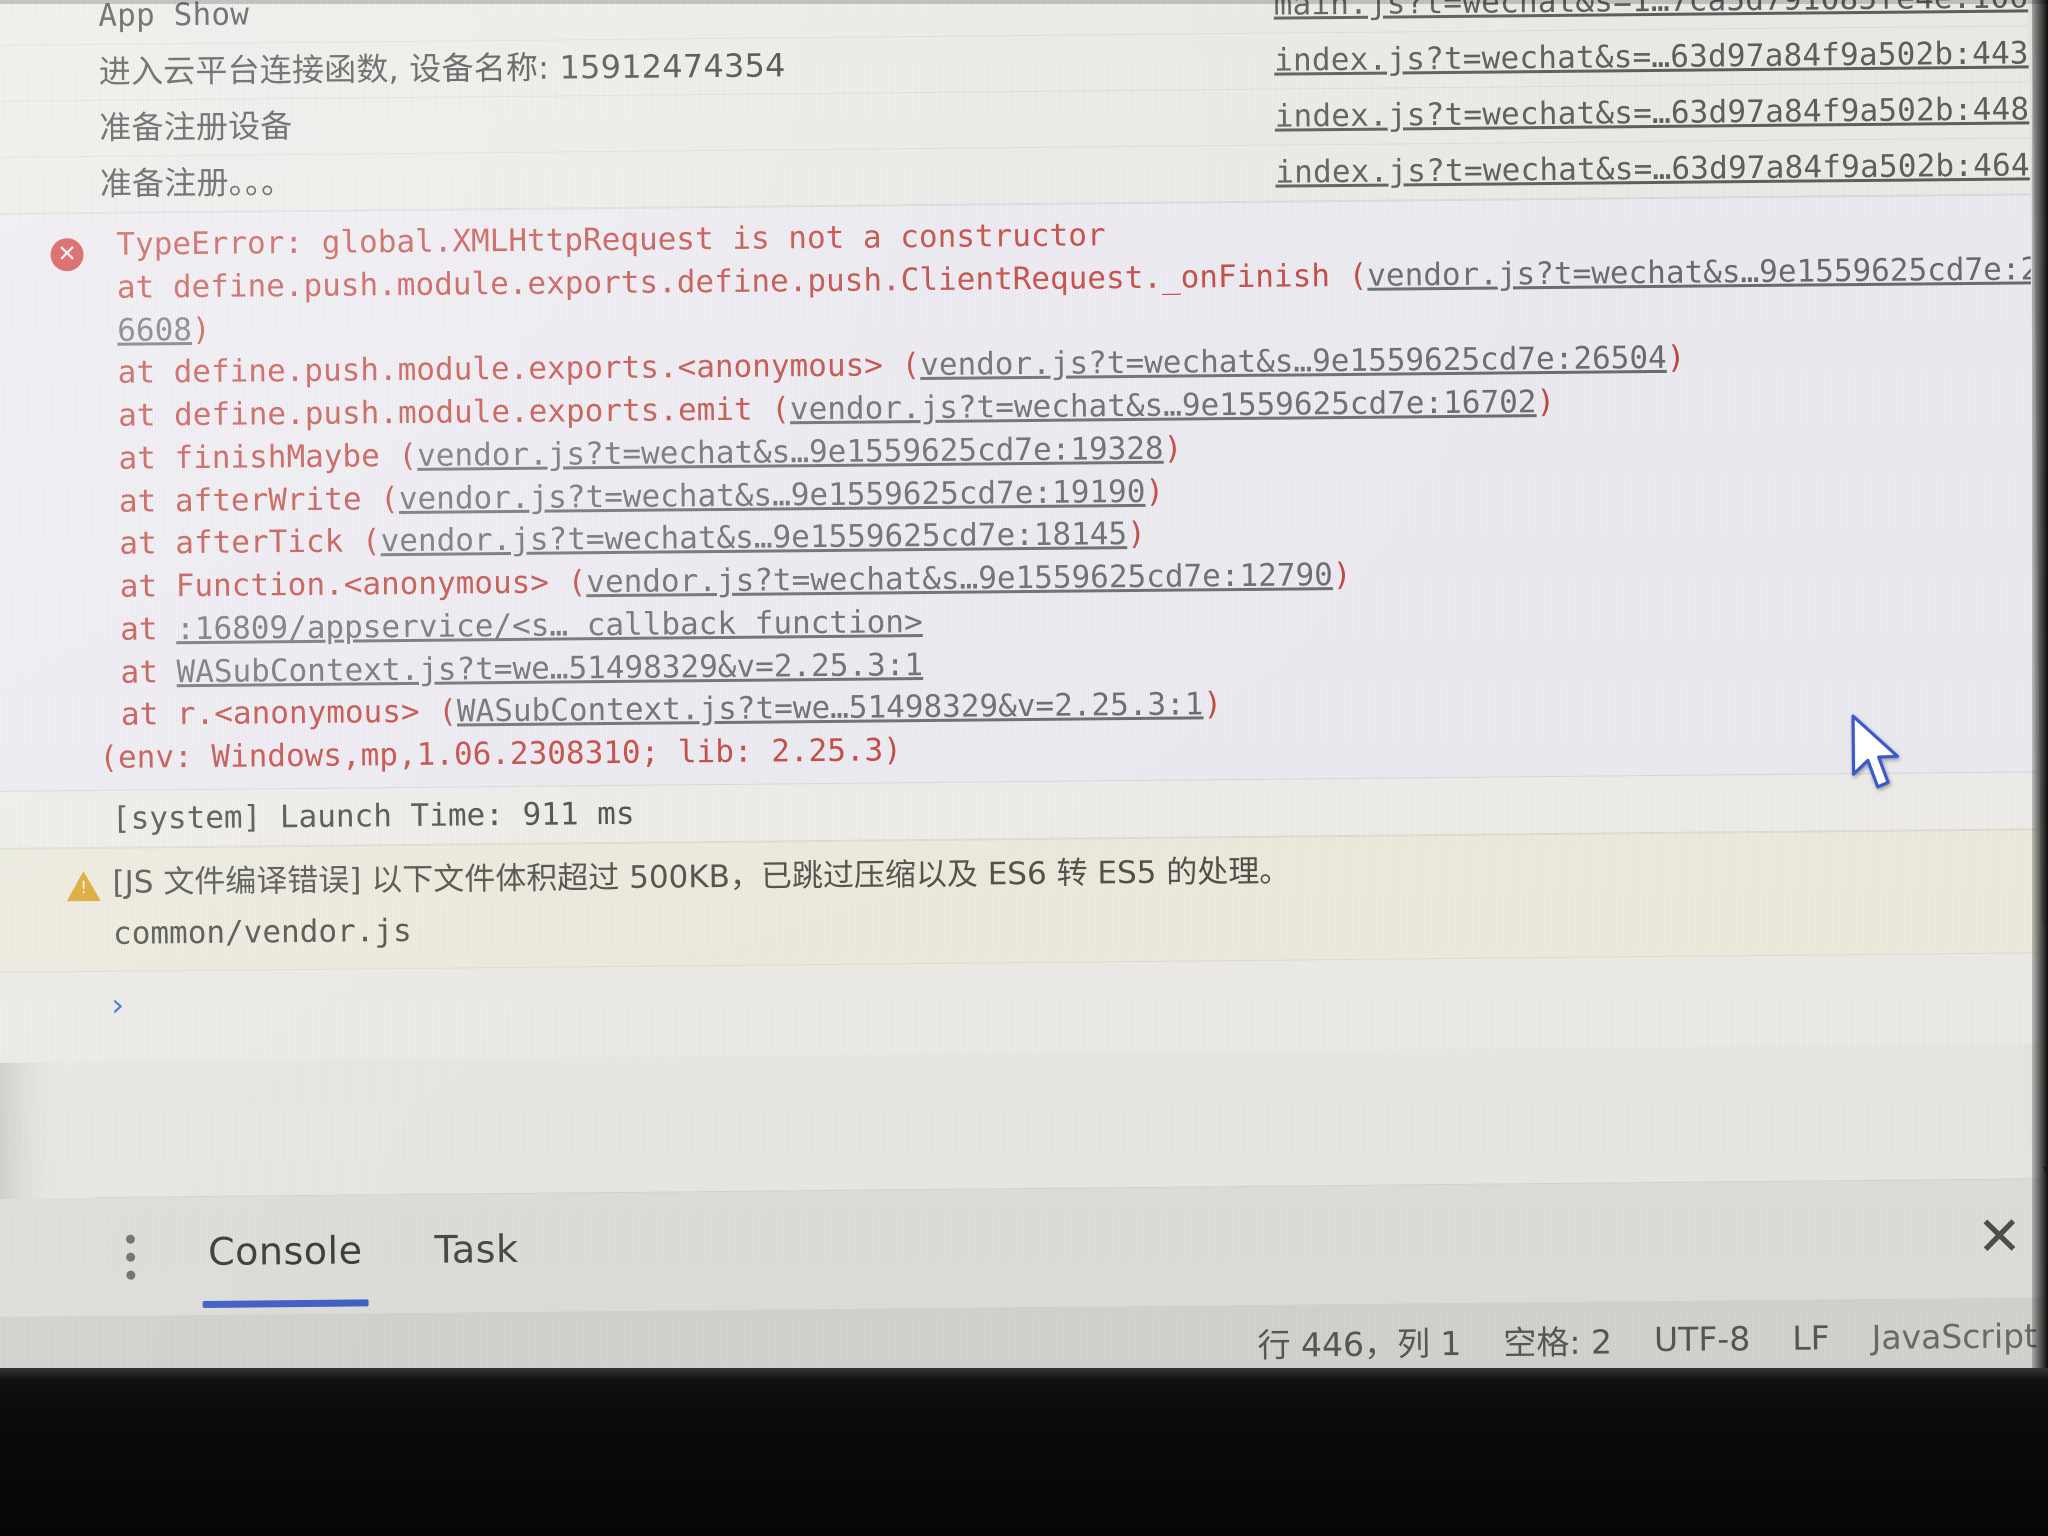  Describe the element at coordinates (454, 412) in the screenshot. I see `stack-text: at define.push.module.exports.emit (` at that location.